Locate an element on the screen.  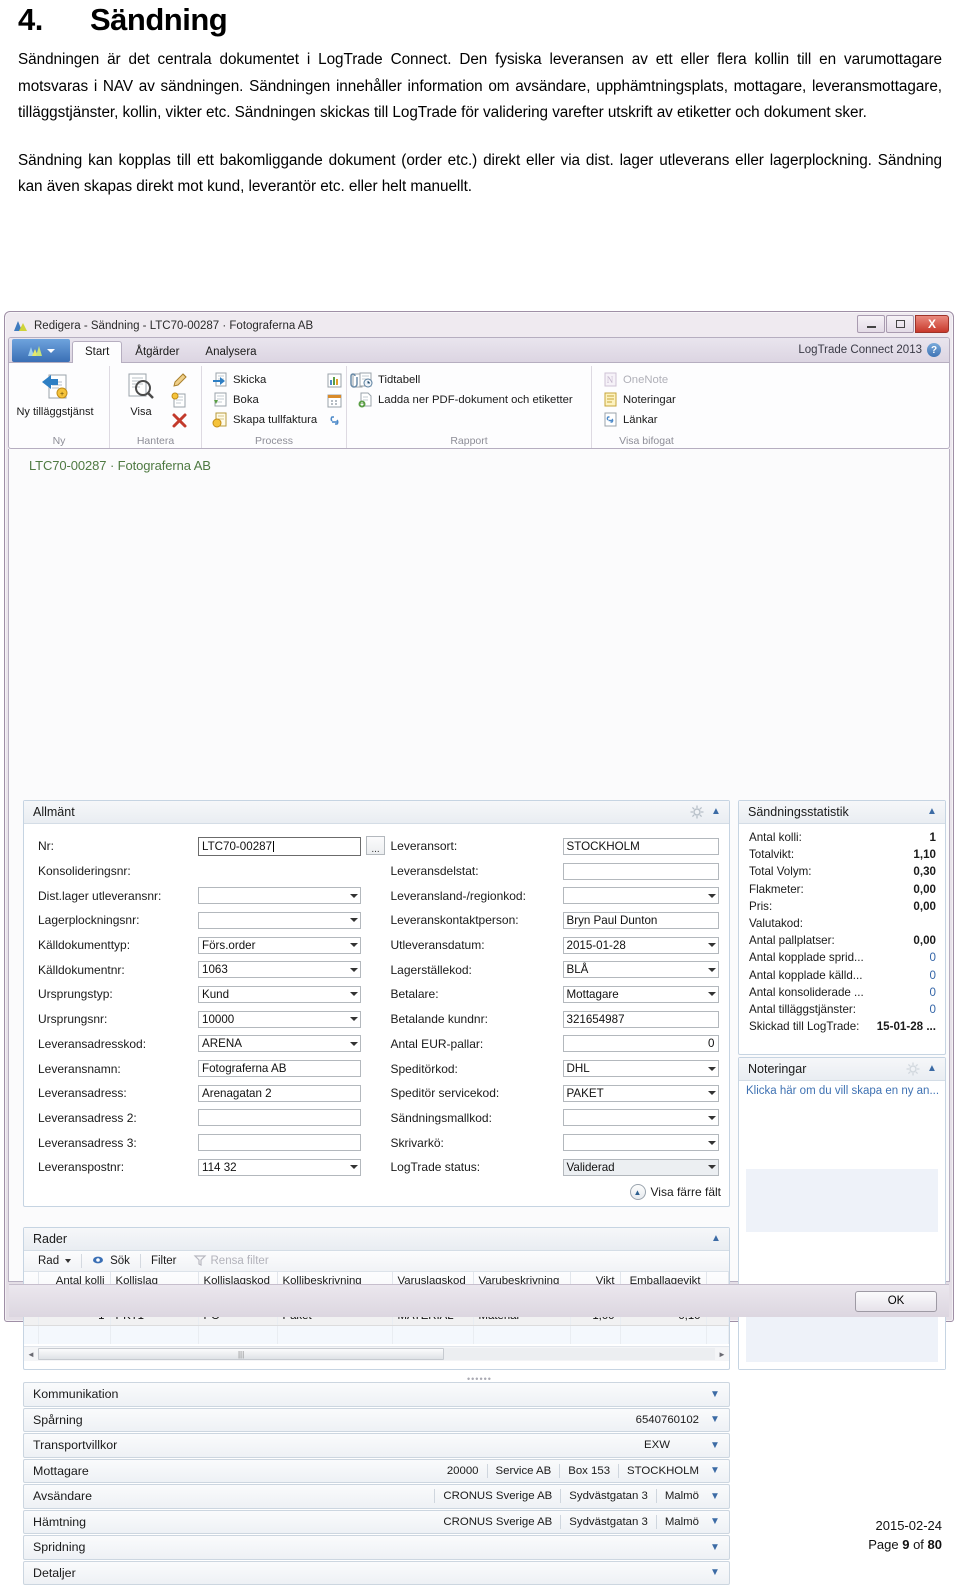
tab-atgarder: Åtgärder is located at coordinates (157, 352).